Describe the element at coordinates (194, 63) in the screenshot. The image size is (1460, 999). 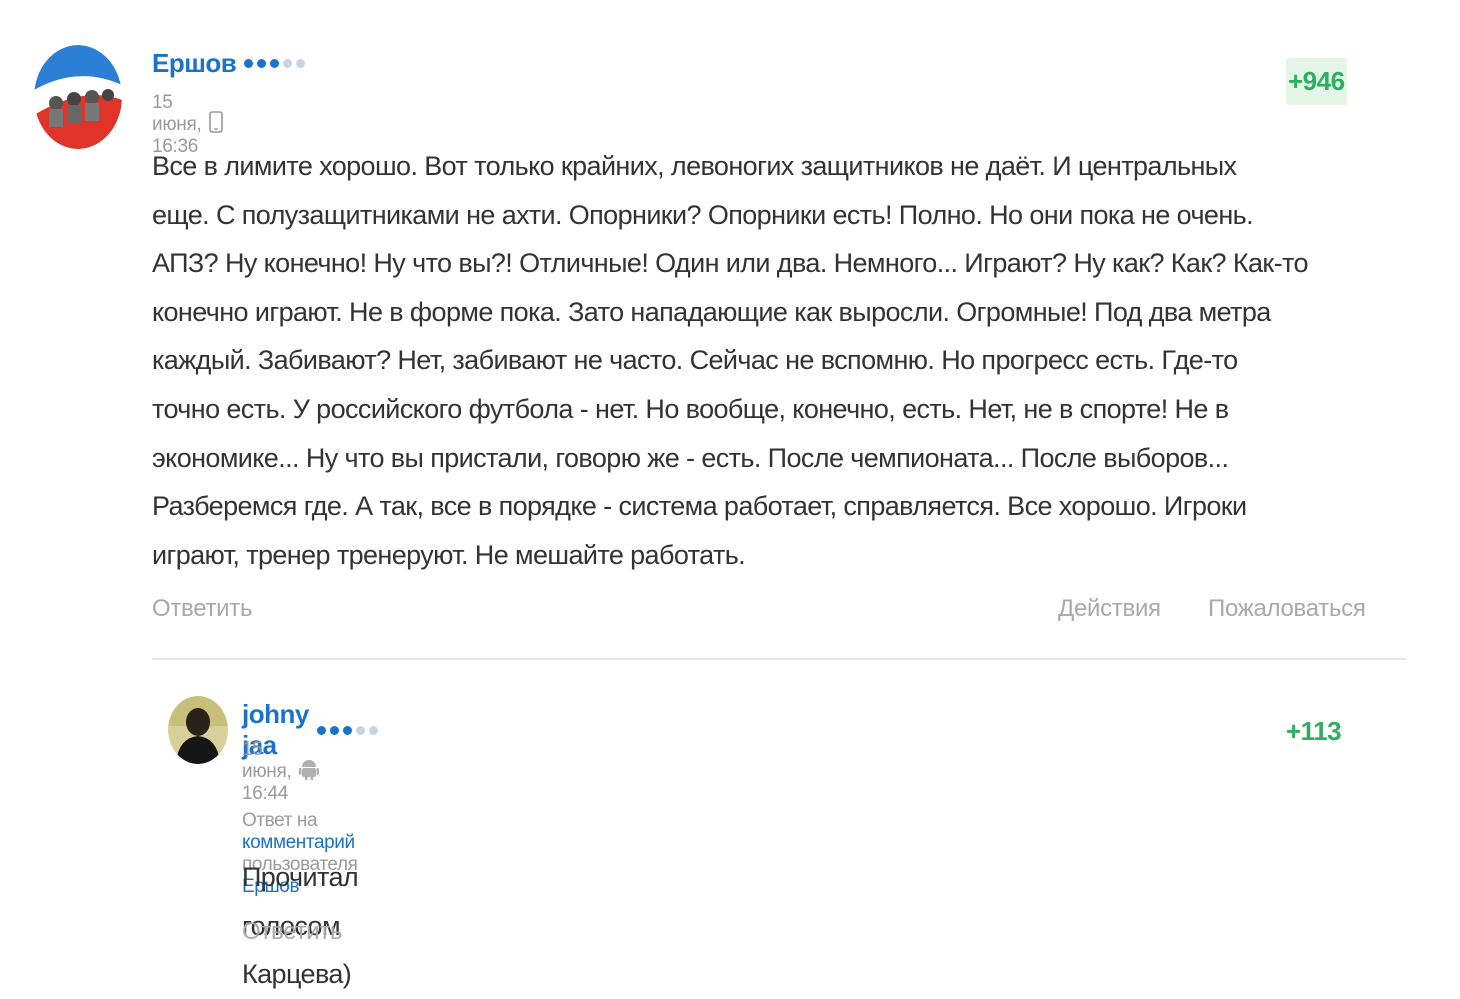
I see `author-name: Ершов` at that location.